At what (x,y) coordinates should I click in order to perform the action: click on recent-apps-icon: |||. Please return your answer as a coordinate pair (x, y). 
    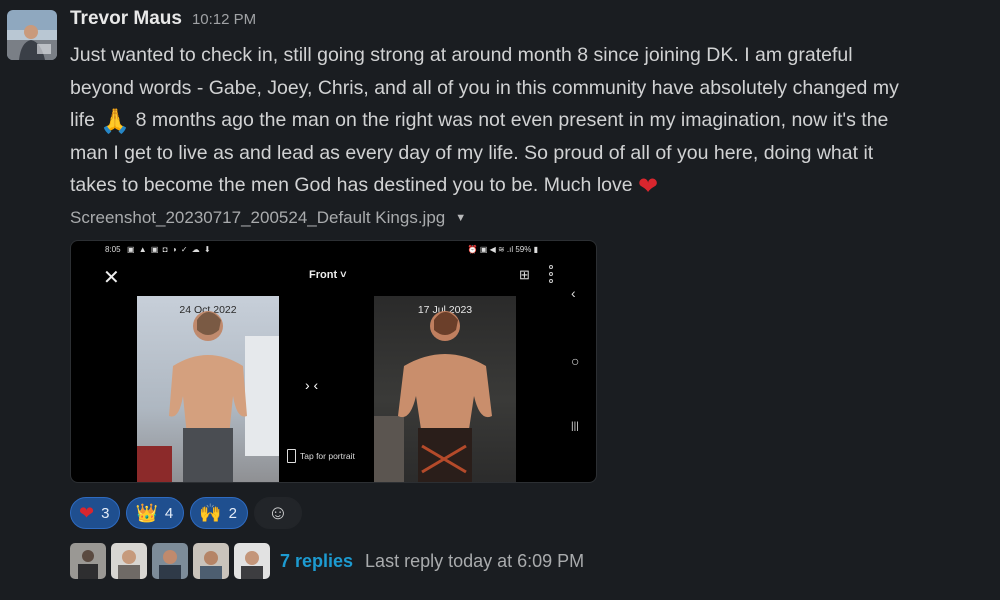
    Looking at the image, I should click on (575, 426).